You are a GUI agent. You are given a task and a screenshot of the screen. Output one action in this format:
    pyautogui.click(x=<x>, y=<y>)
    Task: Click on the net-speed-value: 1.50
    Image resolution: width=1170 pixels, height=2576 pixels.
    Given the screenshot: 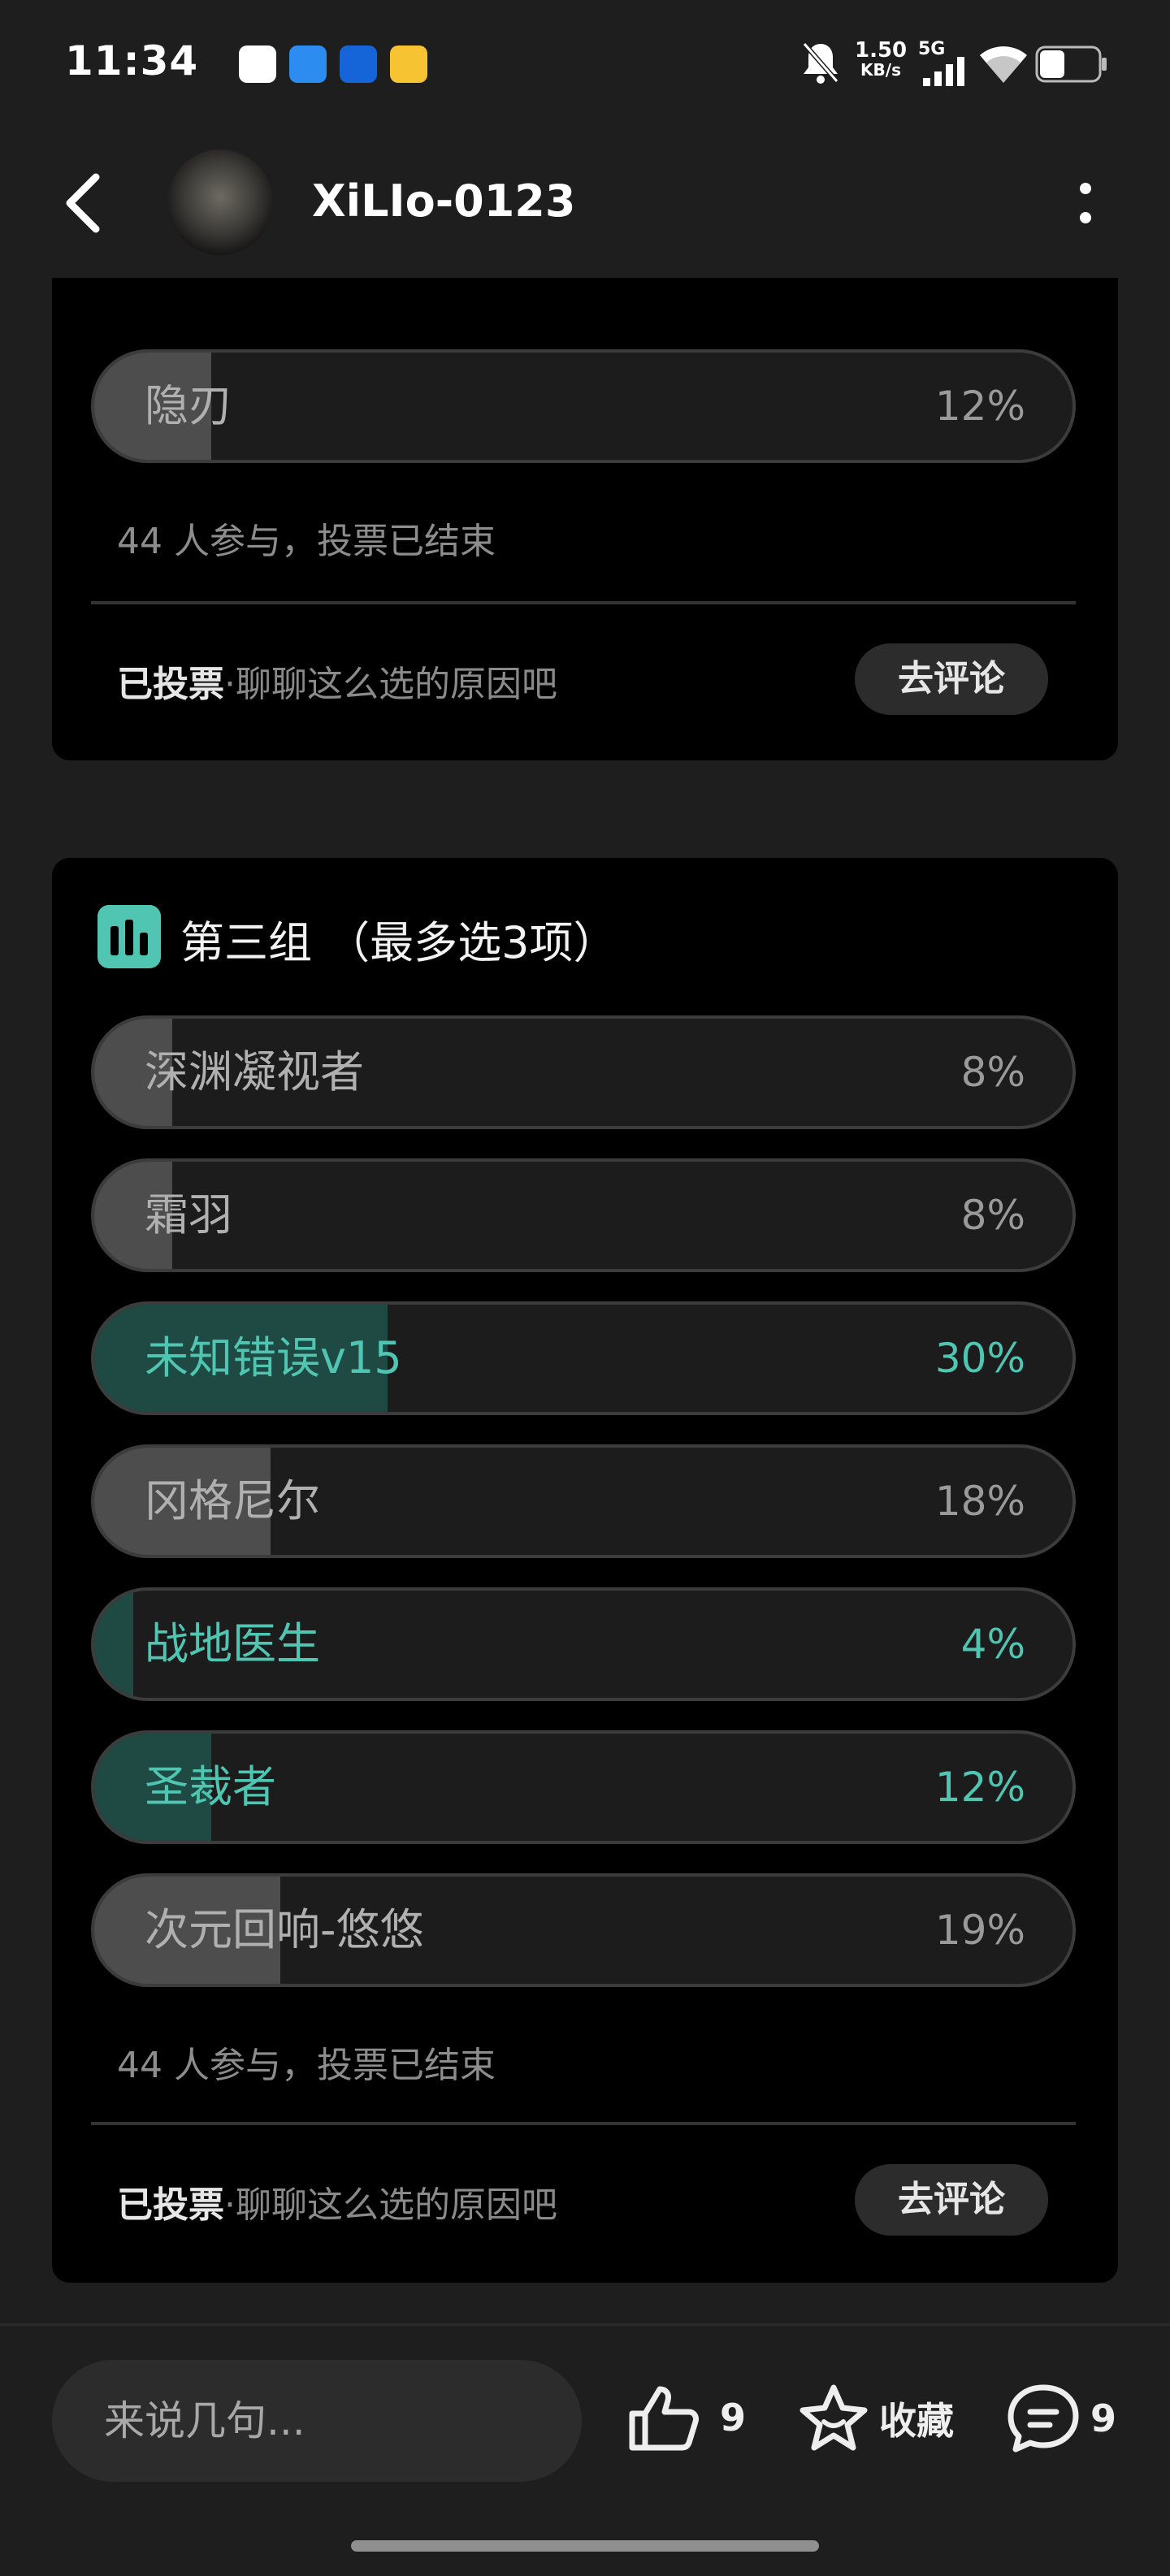 What is the action you would take?
    pyautogui.click(x=881, y=50)
    